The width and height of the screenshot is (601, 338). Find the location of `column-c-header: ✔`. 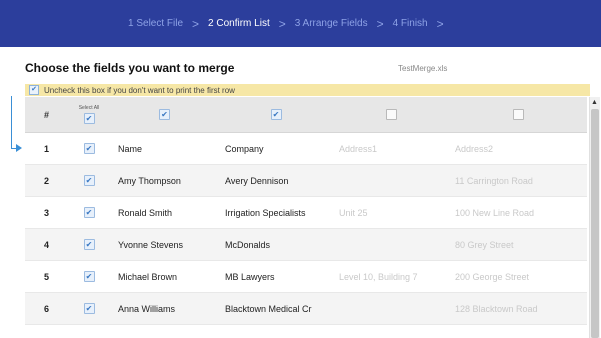

column-c-header: ✔ is located at coordinates (391, 114).